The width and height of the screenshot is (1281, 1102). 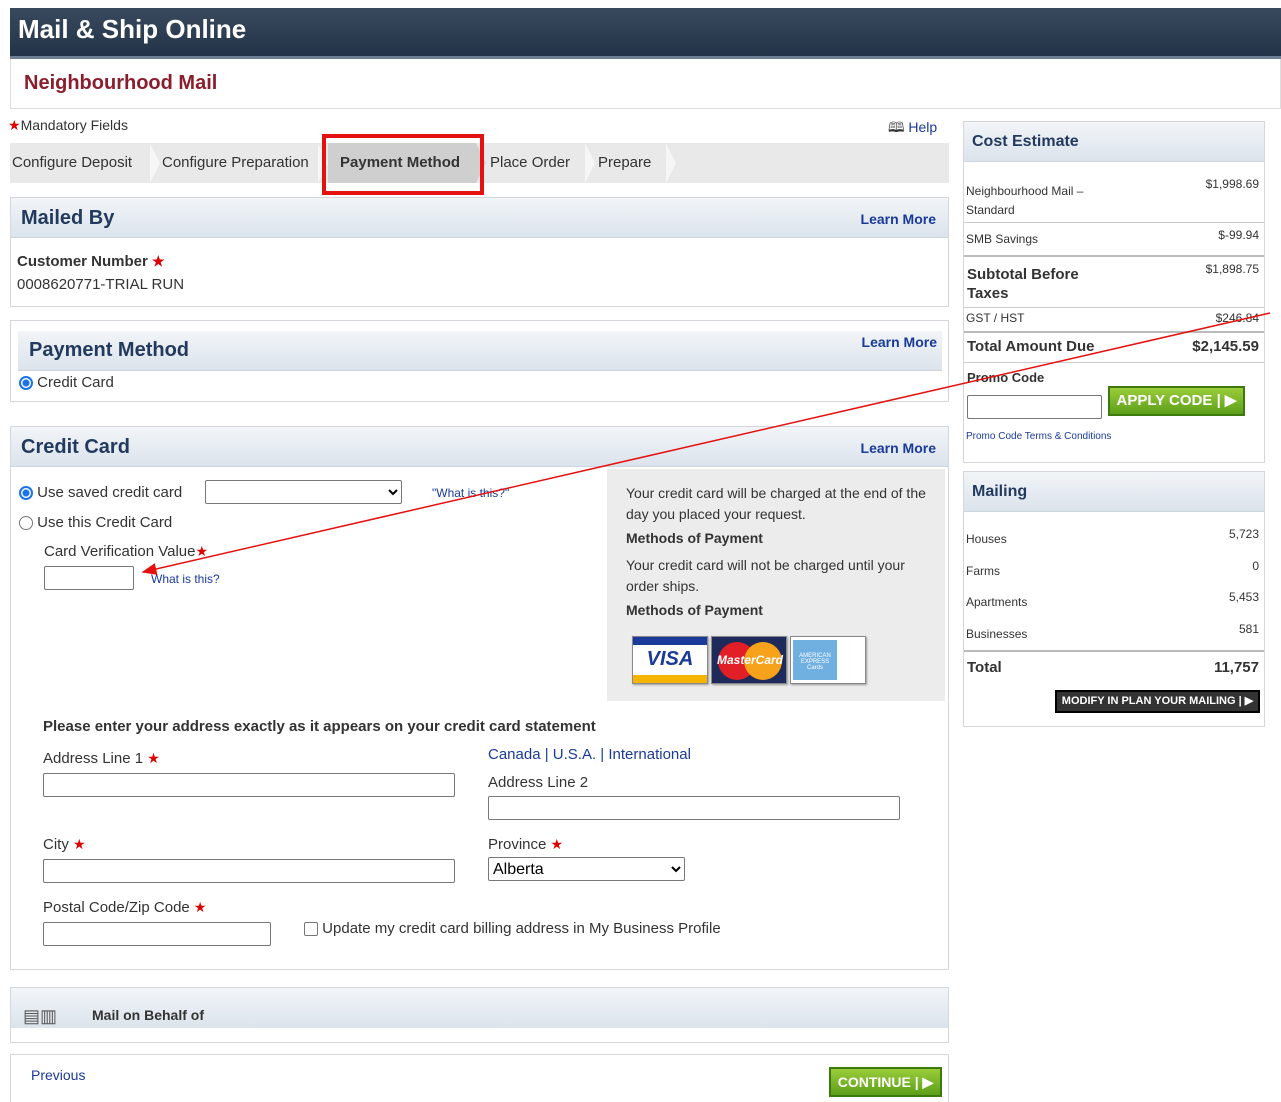 I want to click on step-prepare: Prepare, so click(x=632, y=163).